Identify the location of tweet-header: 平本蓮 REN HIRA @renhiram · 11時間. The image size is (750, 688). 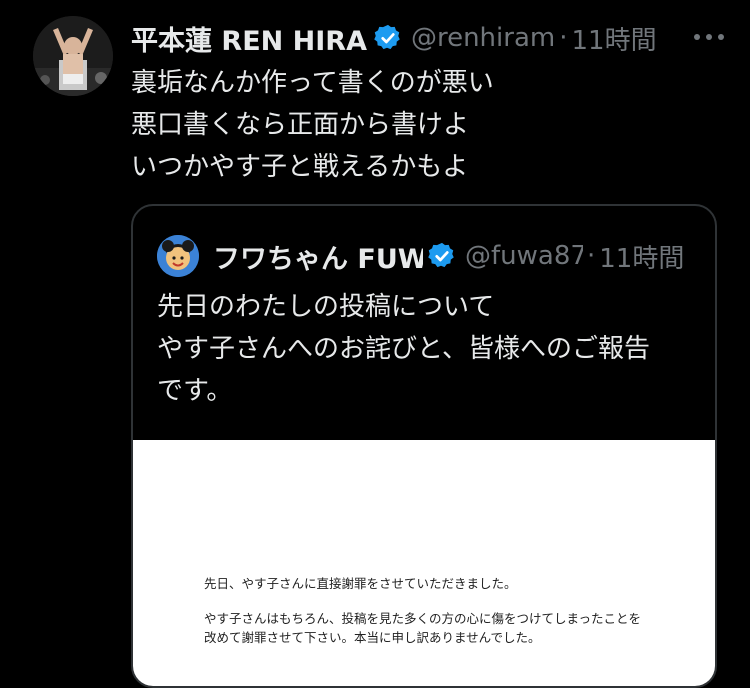
(431, 38).